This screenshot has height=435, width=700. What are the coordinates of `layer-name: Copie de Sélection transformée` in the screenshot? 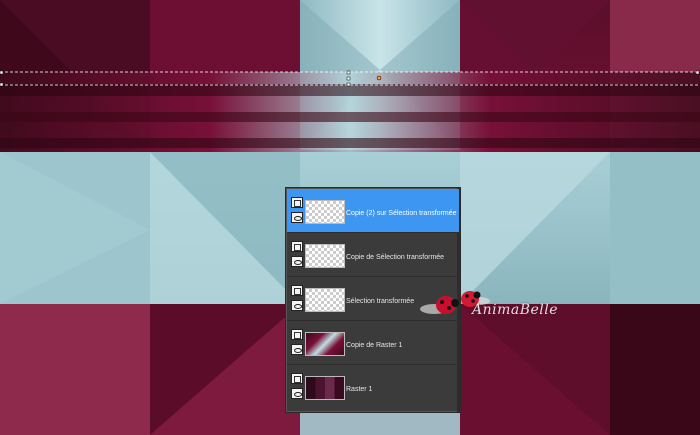 It's located at (395, 257).